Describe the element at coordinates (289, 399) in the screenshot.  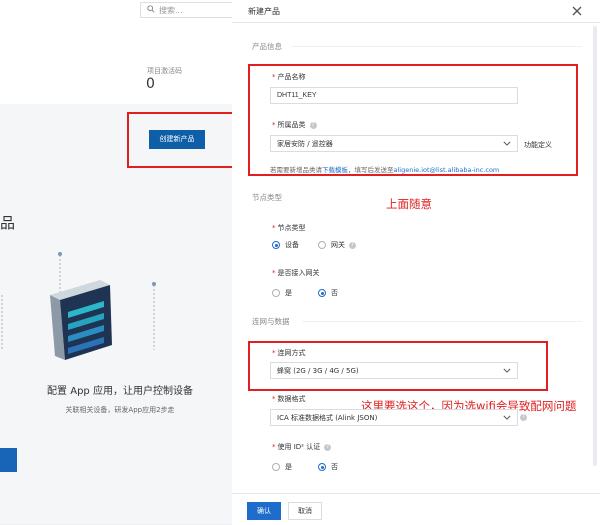
I see `data-format-label: * 数据格式` at that location.